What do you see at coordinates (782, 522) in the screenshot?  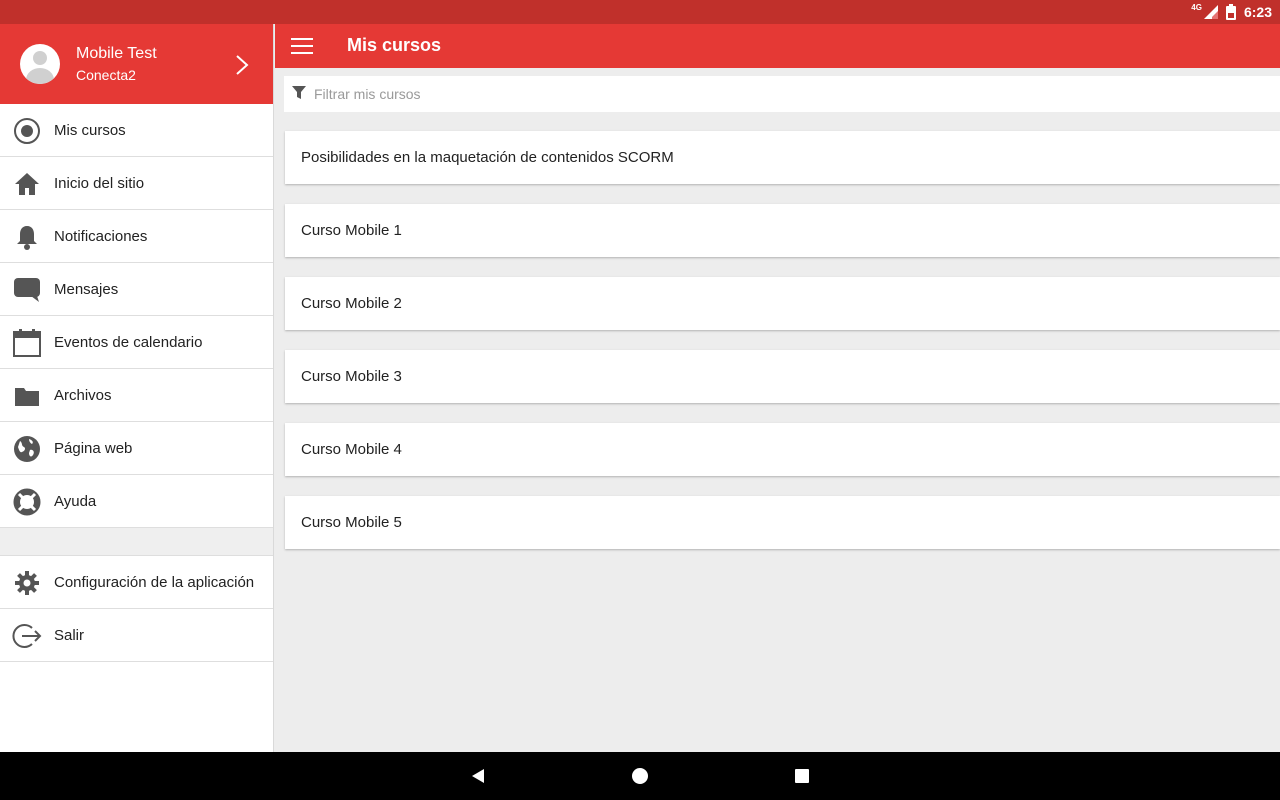 I see `course-card: Curso Mobile 5` at bounding box center [782, 522].